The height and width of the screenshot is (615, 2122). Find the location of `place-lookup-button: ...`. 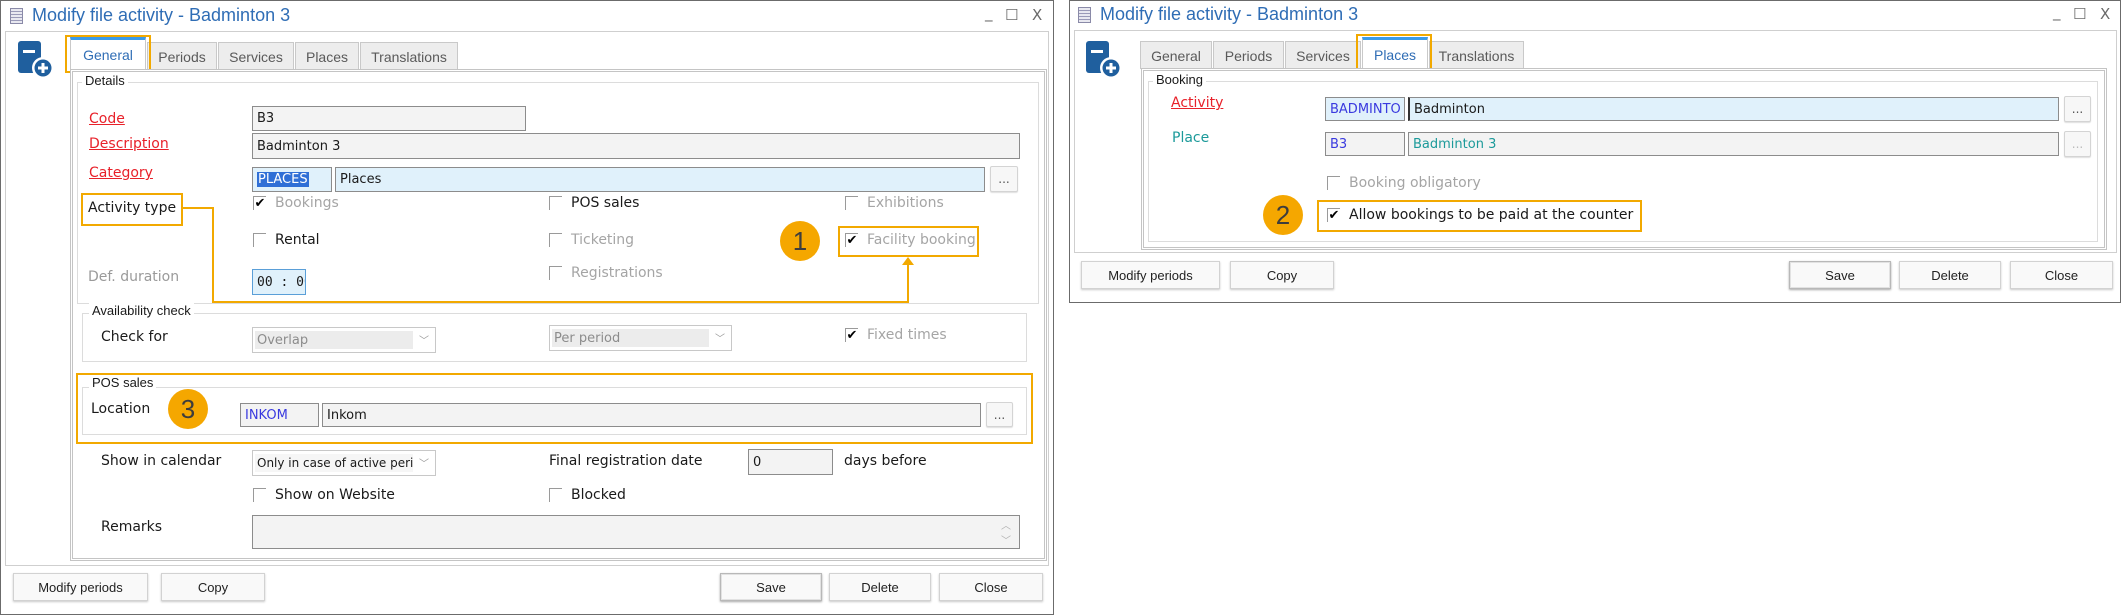

place-lookup-button: ... is located at coordinates (2077, 144).